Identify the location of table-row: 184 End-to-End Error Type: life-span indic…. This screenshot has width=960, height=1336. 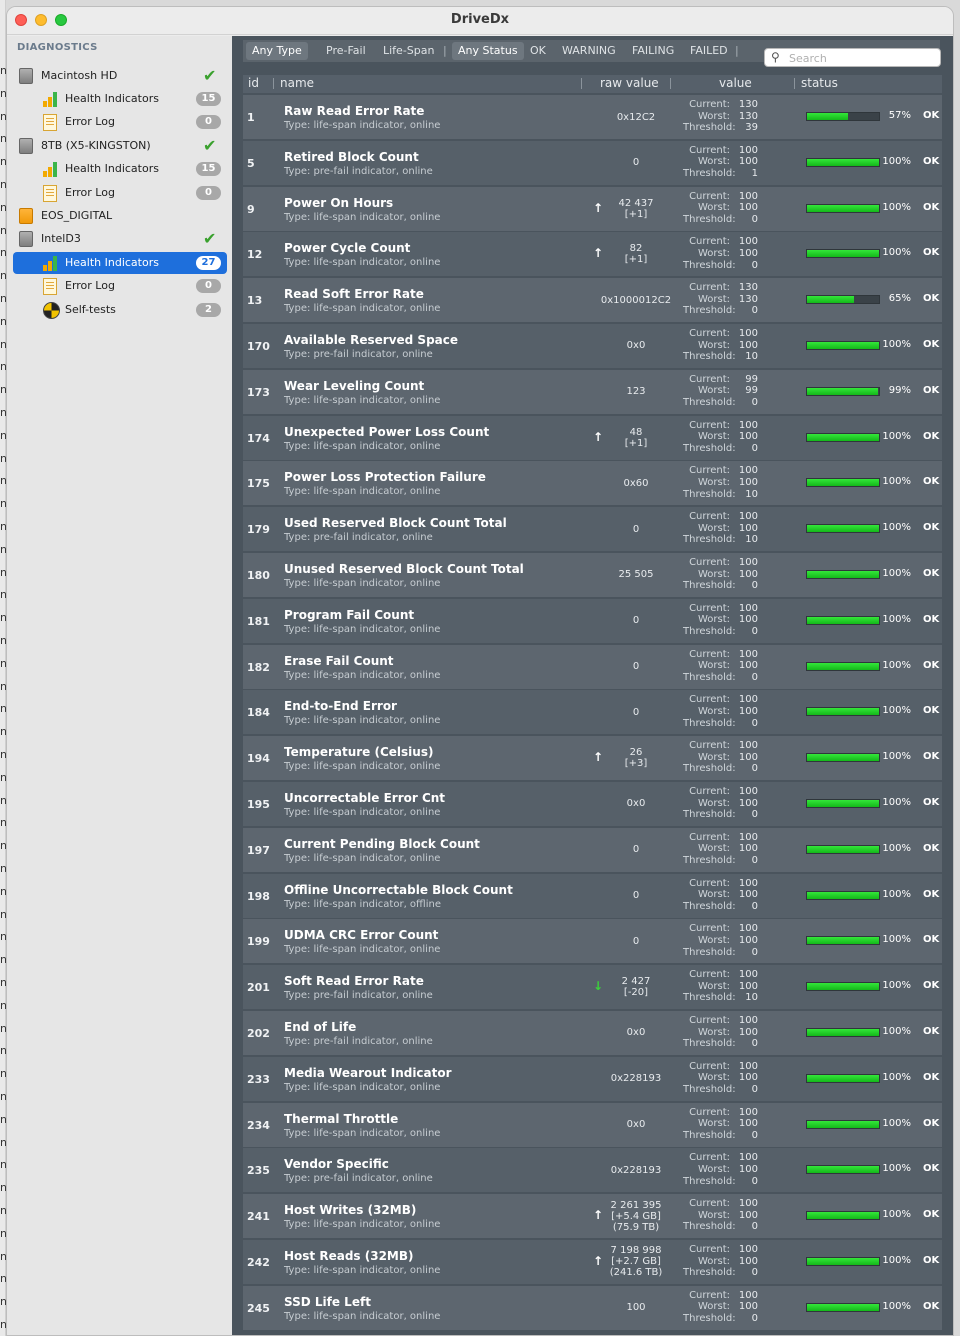
(592, 712).